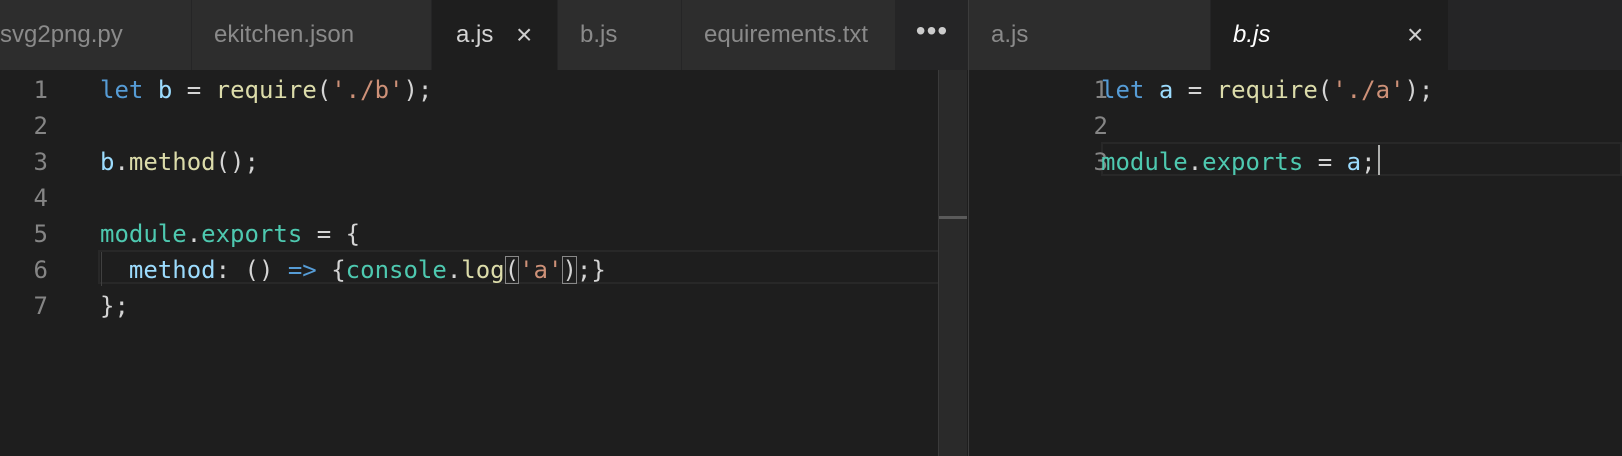 This screenshot has height=456, width=1622. I want to click on code-line: 1 let b = require('./b');, so click(484, 90).